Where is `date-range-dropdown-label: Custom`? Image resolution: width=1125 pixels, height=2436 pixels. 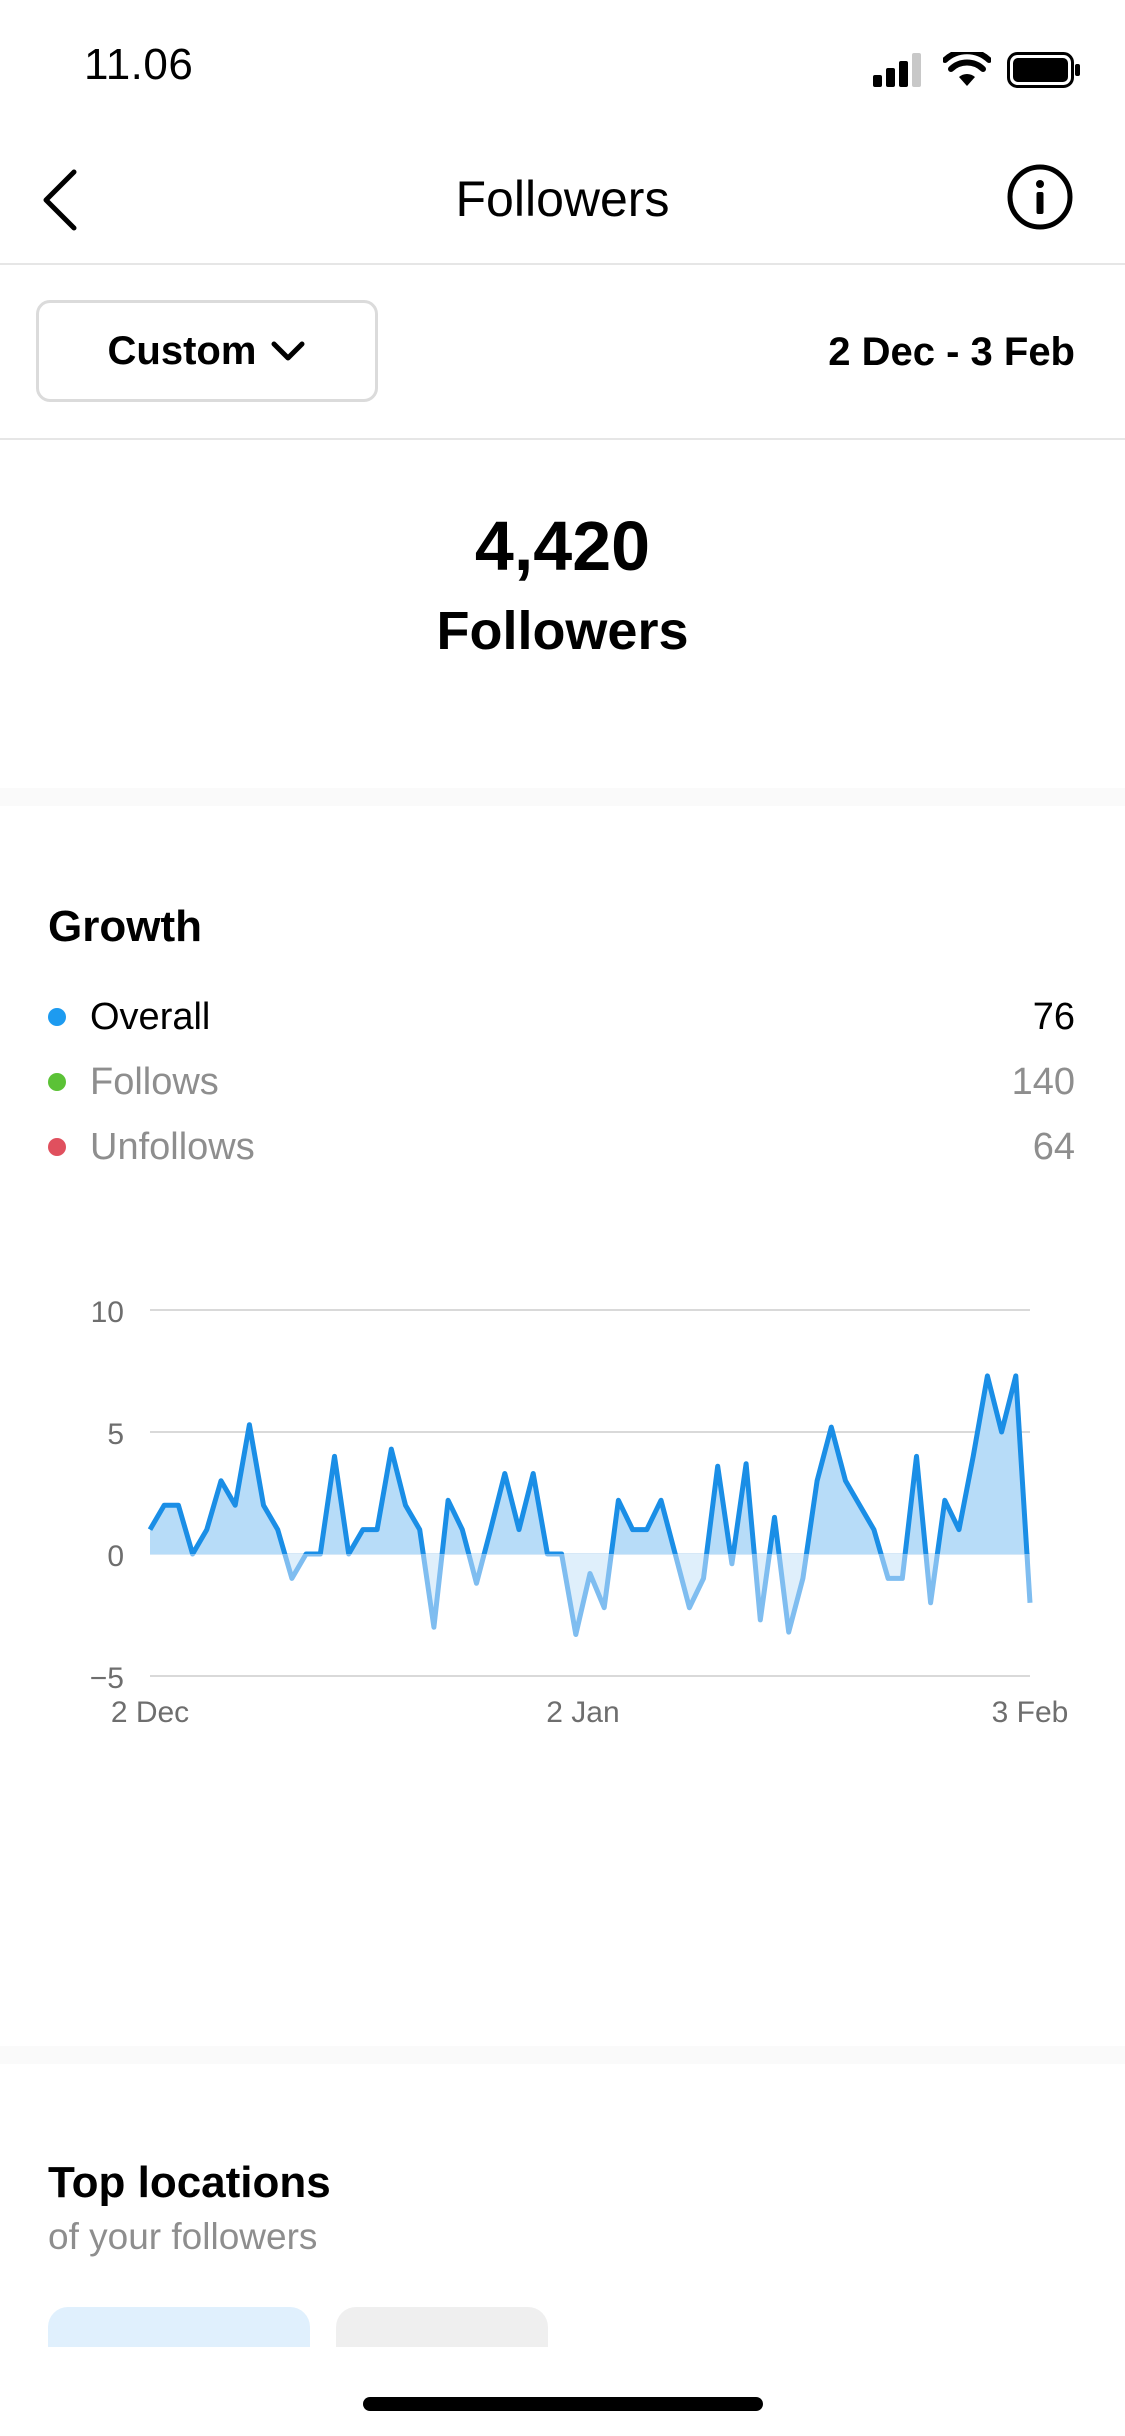 date-range-dropdown-label: Custom is located at coordinates (182, 350).